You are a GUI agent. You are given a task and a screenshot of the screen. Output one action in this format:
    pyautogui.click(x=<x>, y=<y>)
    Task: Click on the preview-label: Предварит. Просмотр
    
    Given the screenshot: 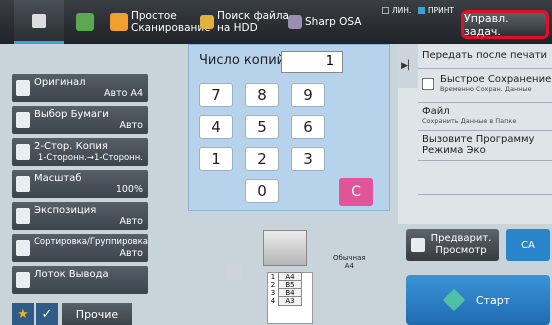 What is the action you would take?
    pyautogui.click(x=461, y=245)
    